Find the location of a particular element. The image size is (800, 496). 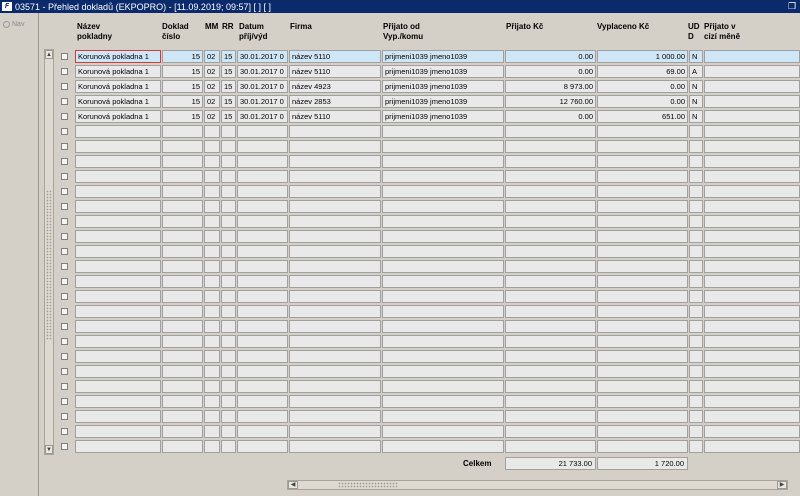

cell-firma: název 2853 is located at coordinates (335, 101).